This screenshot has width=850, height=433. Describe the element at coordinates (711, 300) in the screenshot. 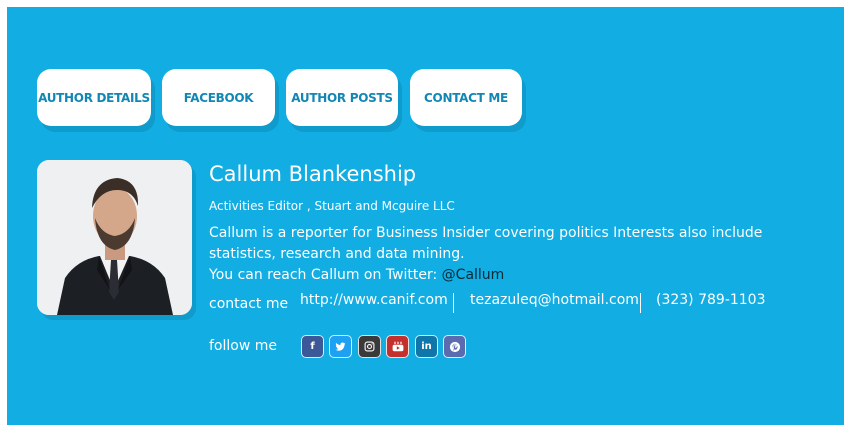

I see `phone-link: (323) 789-1103` at that location.